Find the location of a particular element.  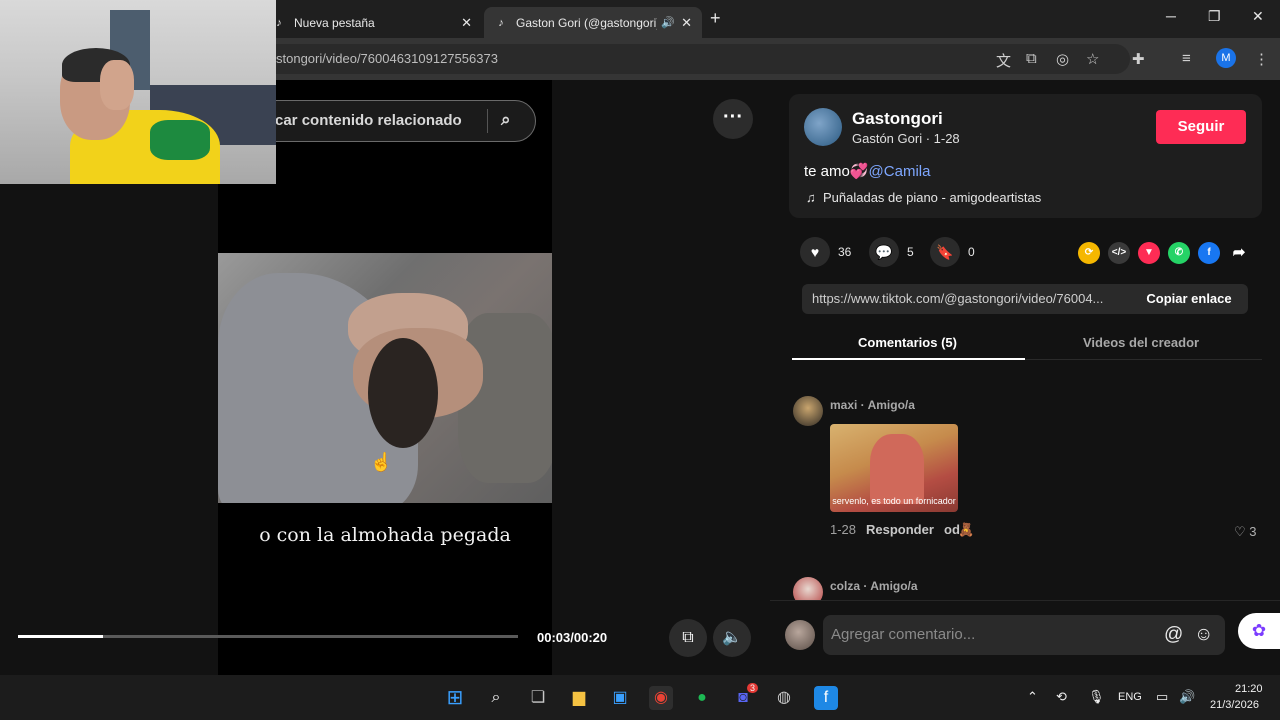

gif-caption: servenlo, es todo un fornicador is located at coordinates (894, 501).